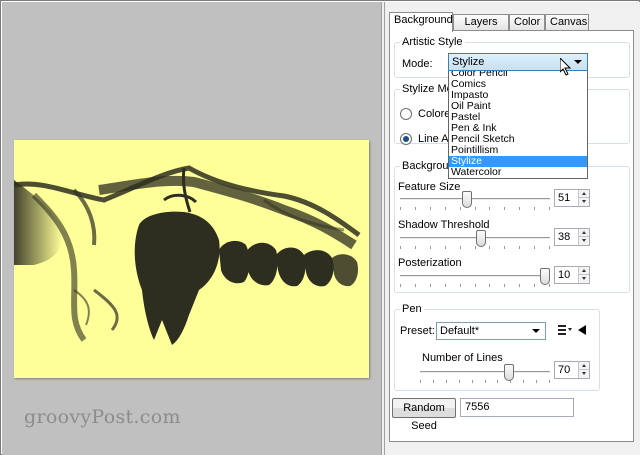 Image resolution: width=640 pixels, height=455 pixels. I want to click on menu-list-icon, so click(565, 330).